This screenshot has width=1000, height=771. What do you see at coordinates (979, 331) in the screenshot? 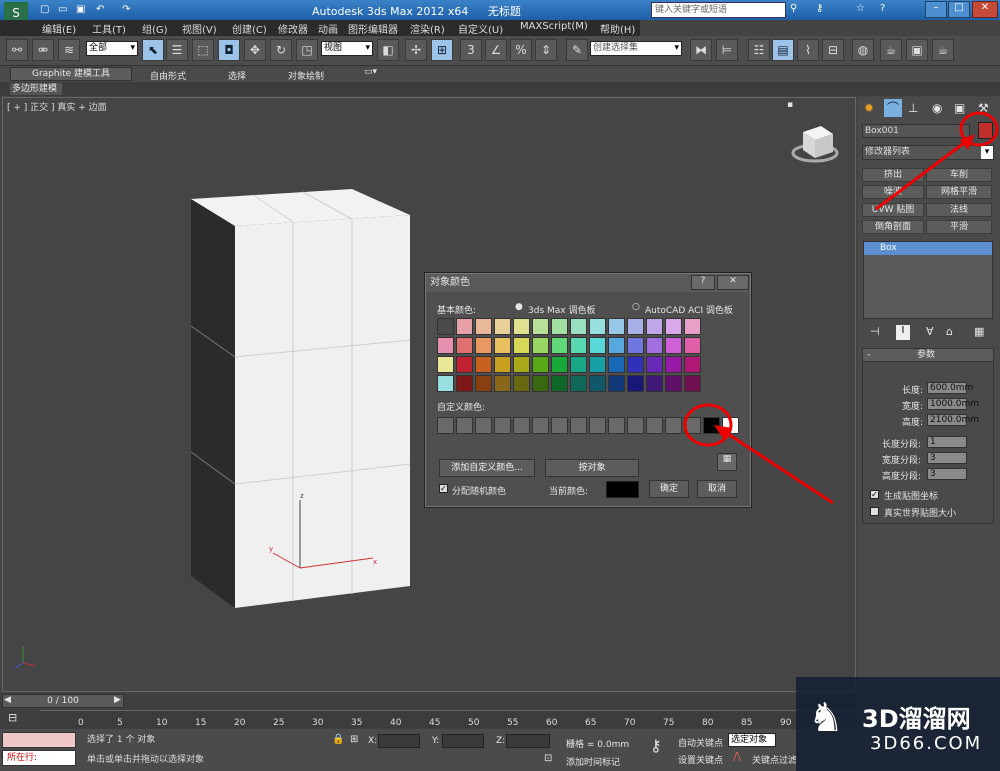
I see `configure-sets-icon: ▦` at bounding box center [979, 331].